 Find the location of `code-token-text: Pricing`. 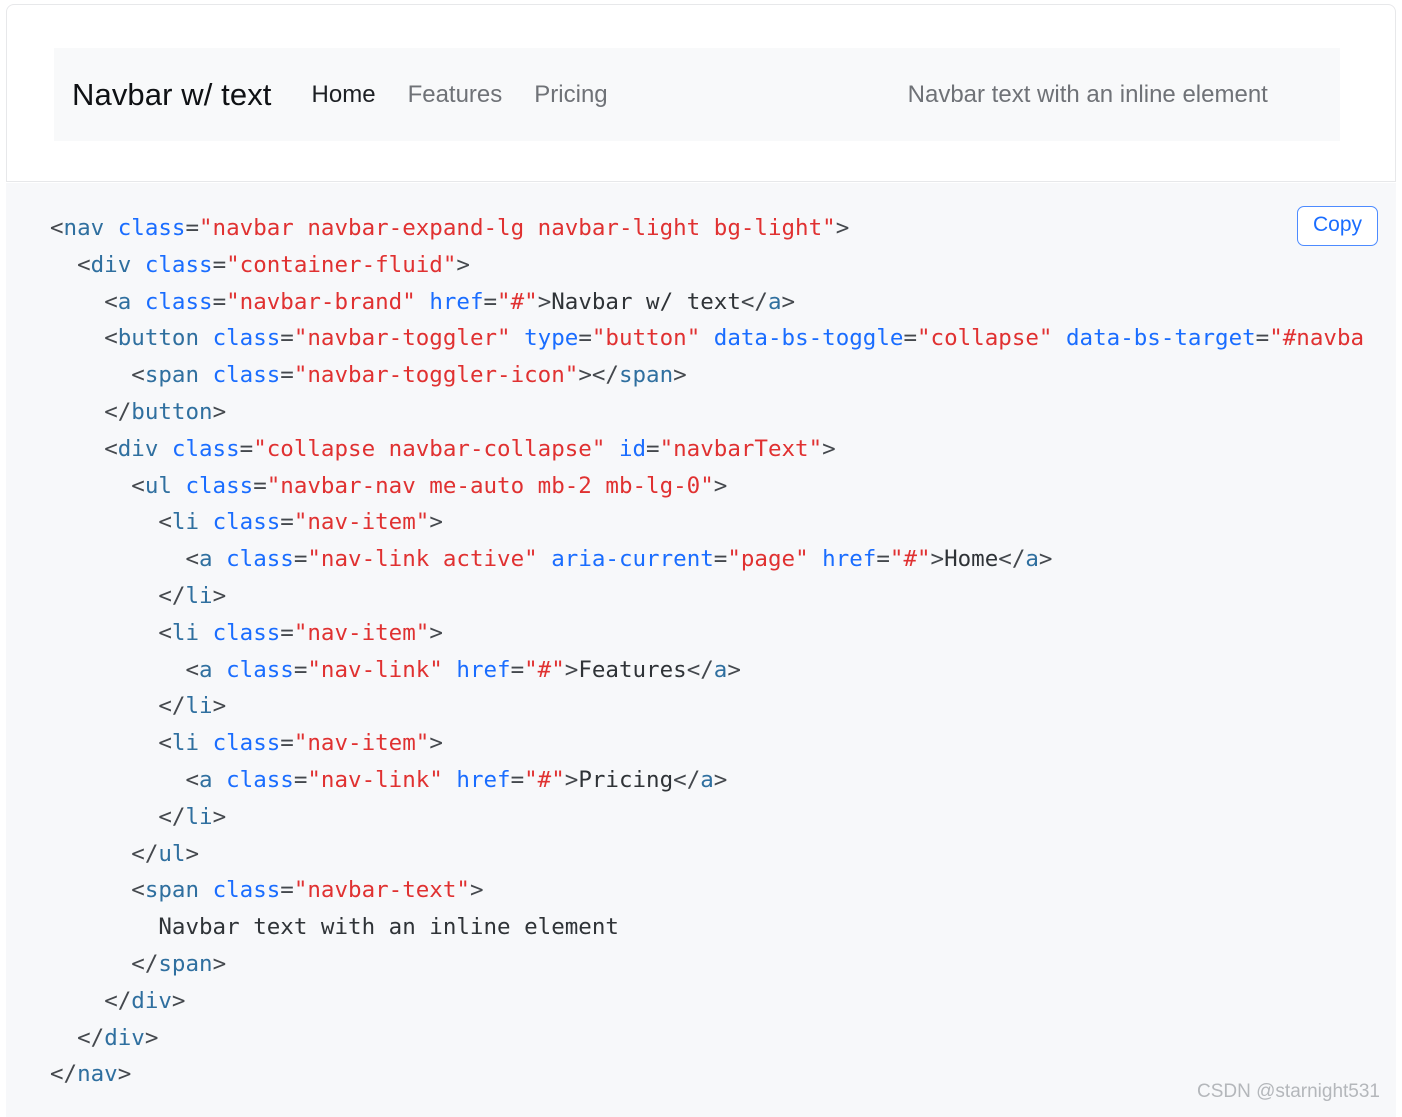

code-token-text: Pricing is located at coordinates (626, 779).